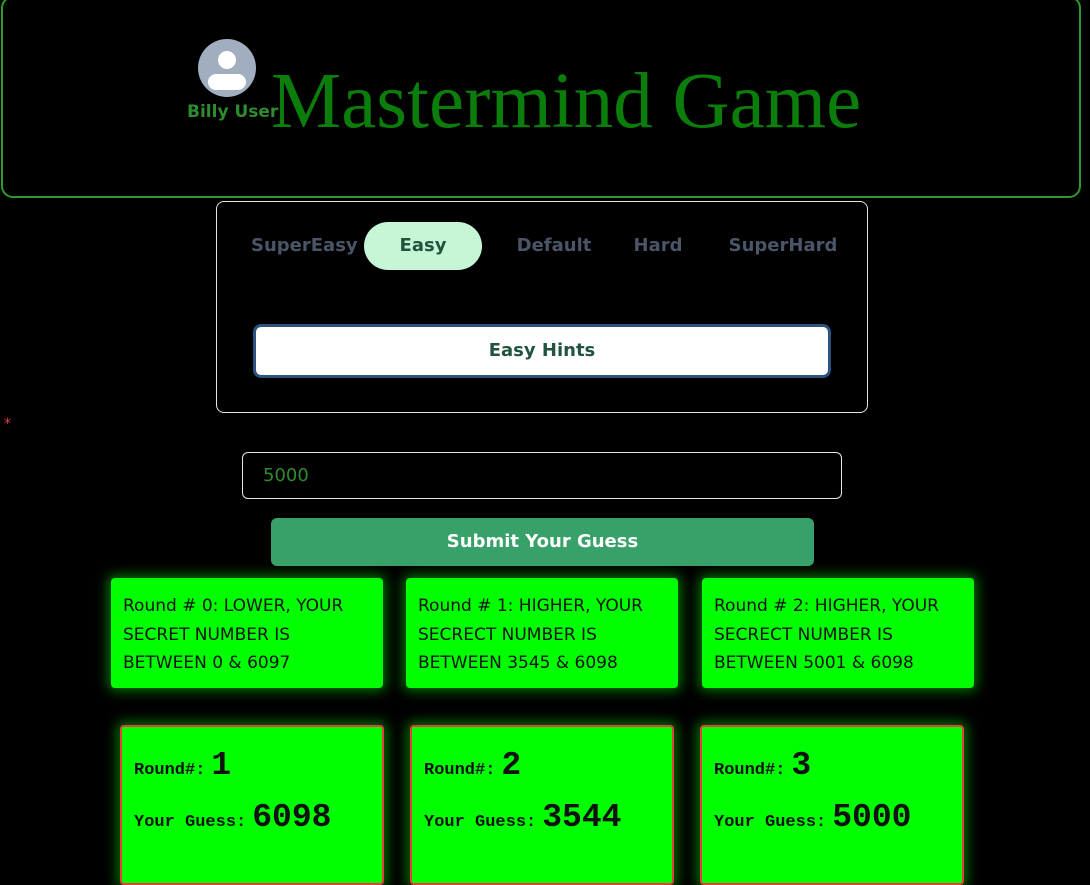 This screenshot has width=1090, height=885. I want to click on submit-guess-button: Submit Your Guess, so click(542, 542).